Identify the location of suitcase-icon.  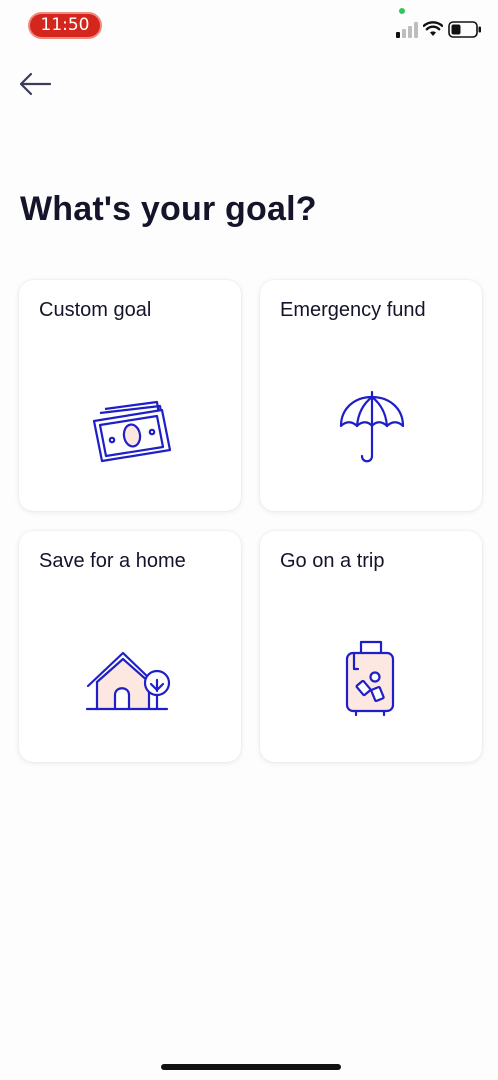
(370, 678).